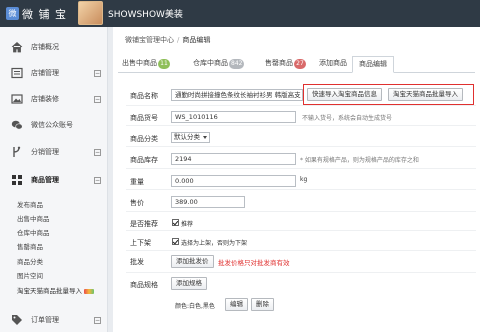 The height and width of the screenshot is (332, 480). Describe the element at coordinates (137, 262) in the screenshot. I see `field-label: 批发` at that location.